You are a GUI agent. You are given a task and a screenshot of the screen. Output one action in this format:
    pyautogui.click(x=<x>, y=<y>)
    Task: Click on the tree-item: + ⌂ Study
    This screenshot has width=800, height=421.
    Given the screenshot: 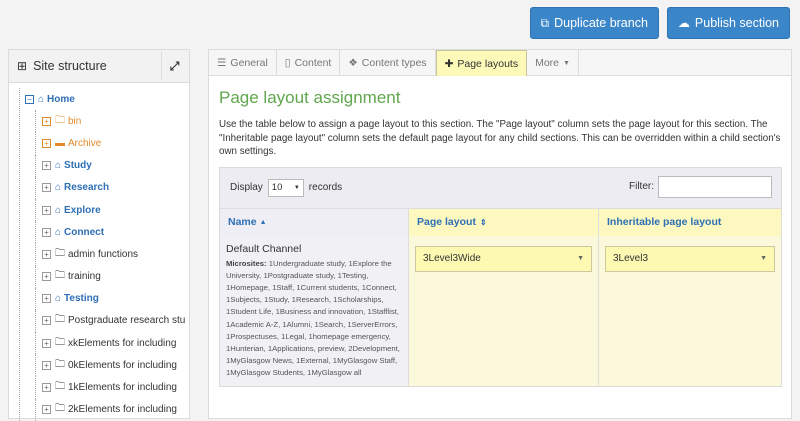 What is the action you would take?
    pyautogui.click(x=99, y=165)
    